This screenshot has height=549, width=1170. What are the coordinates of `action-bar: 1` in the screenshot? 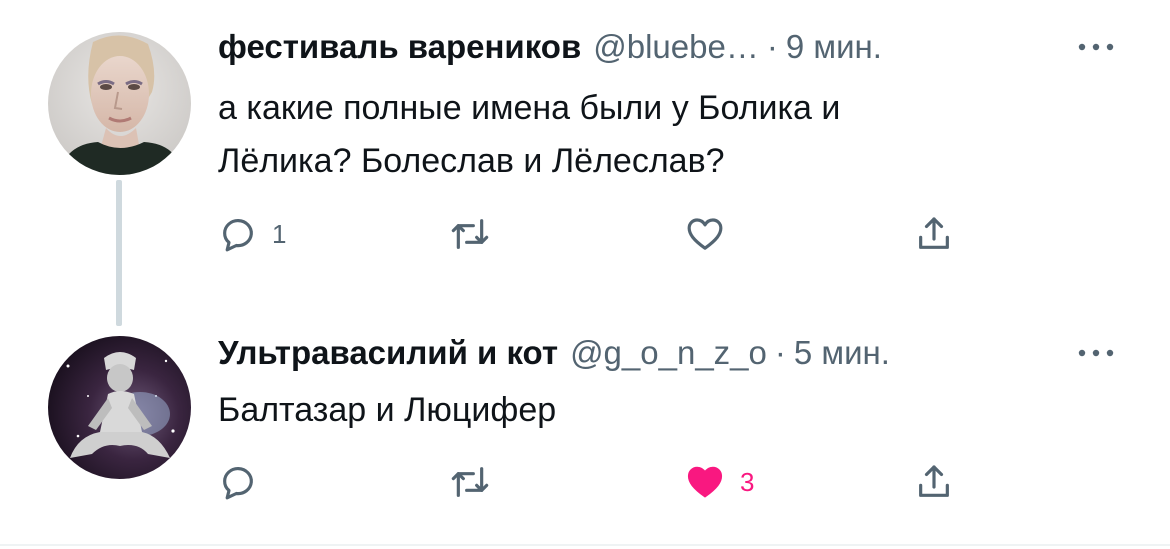 It's located at (598, 234).